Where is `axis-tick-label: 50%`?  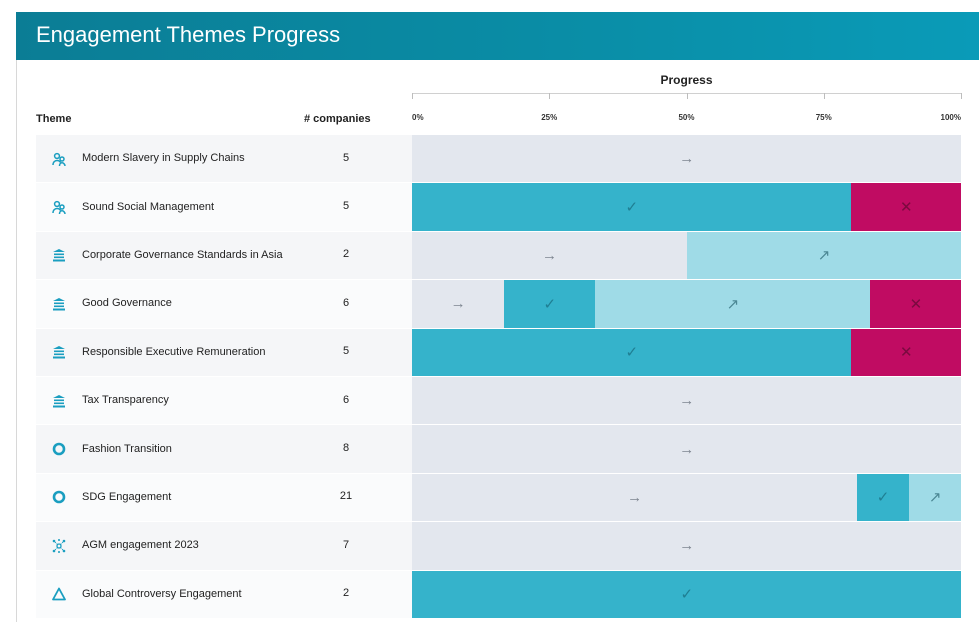 axis-tick-label: 50% is located at coordinates (686, 117).